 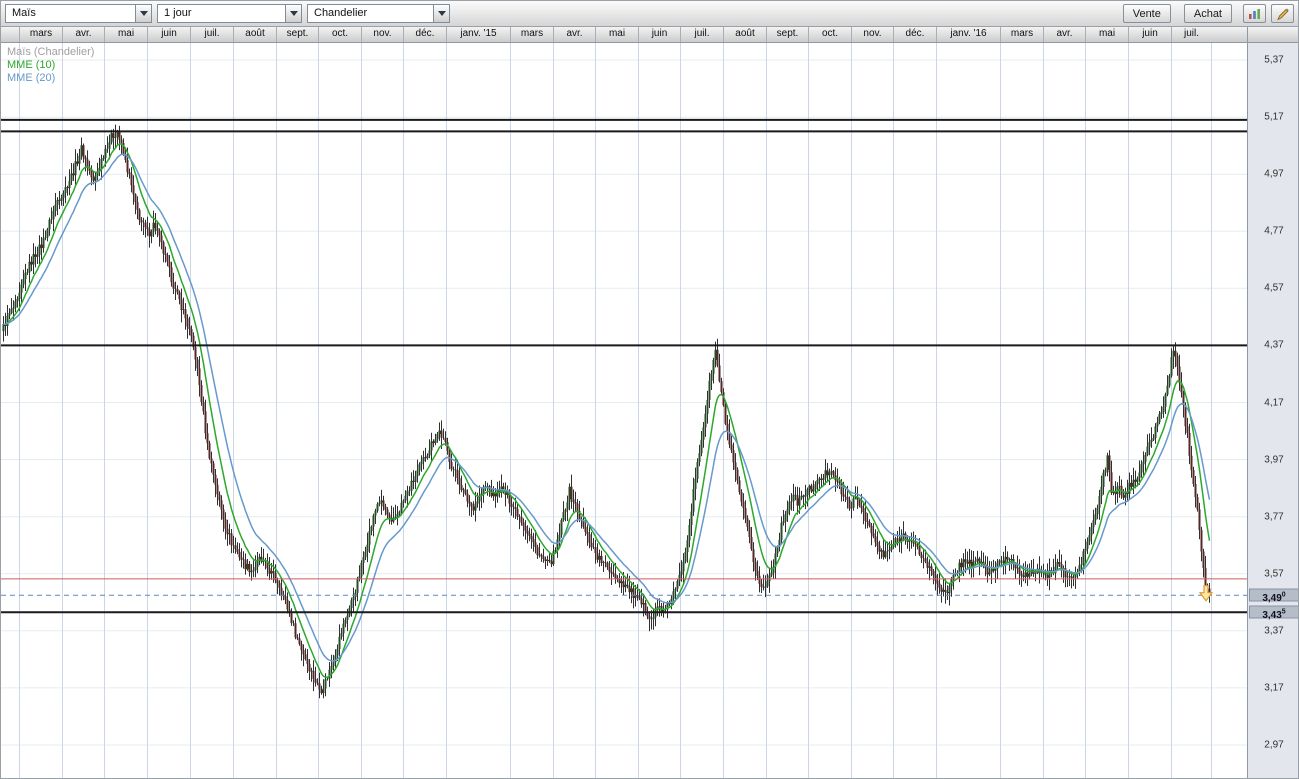 I want to click on price-tick-label: 4,37, so click(x=1274, y=345).